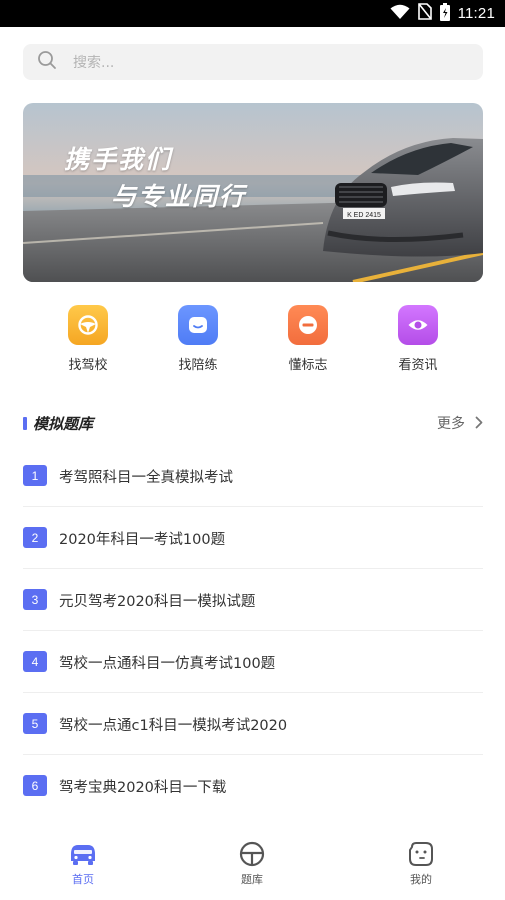  I want to click on quick-item-traffic-signs: 懂标志, so click(308, 339).